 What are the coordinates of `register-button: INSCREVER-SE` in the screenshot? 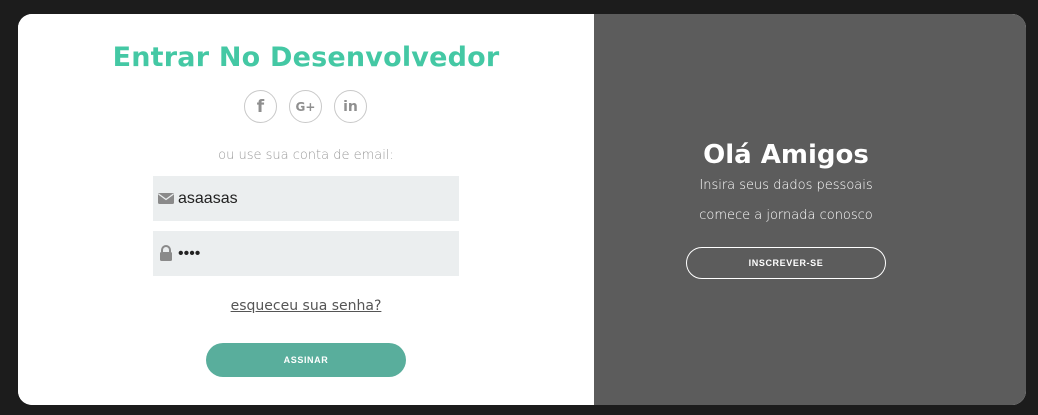 It's located at (786, 263).